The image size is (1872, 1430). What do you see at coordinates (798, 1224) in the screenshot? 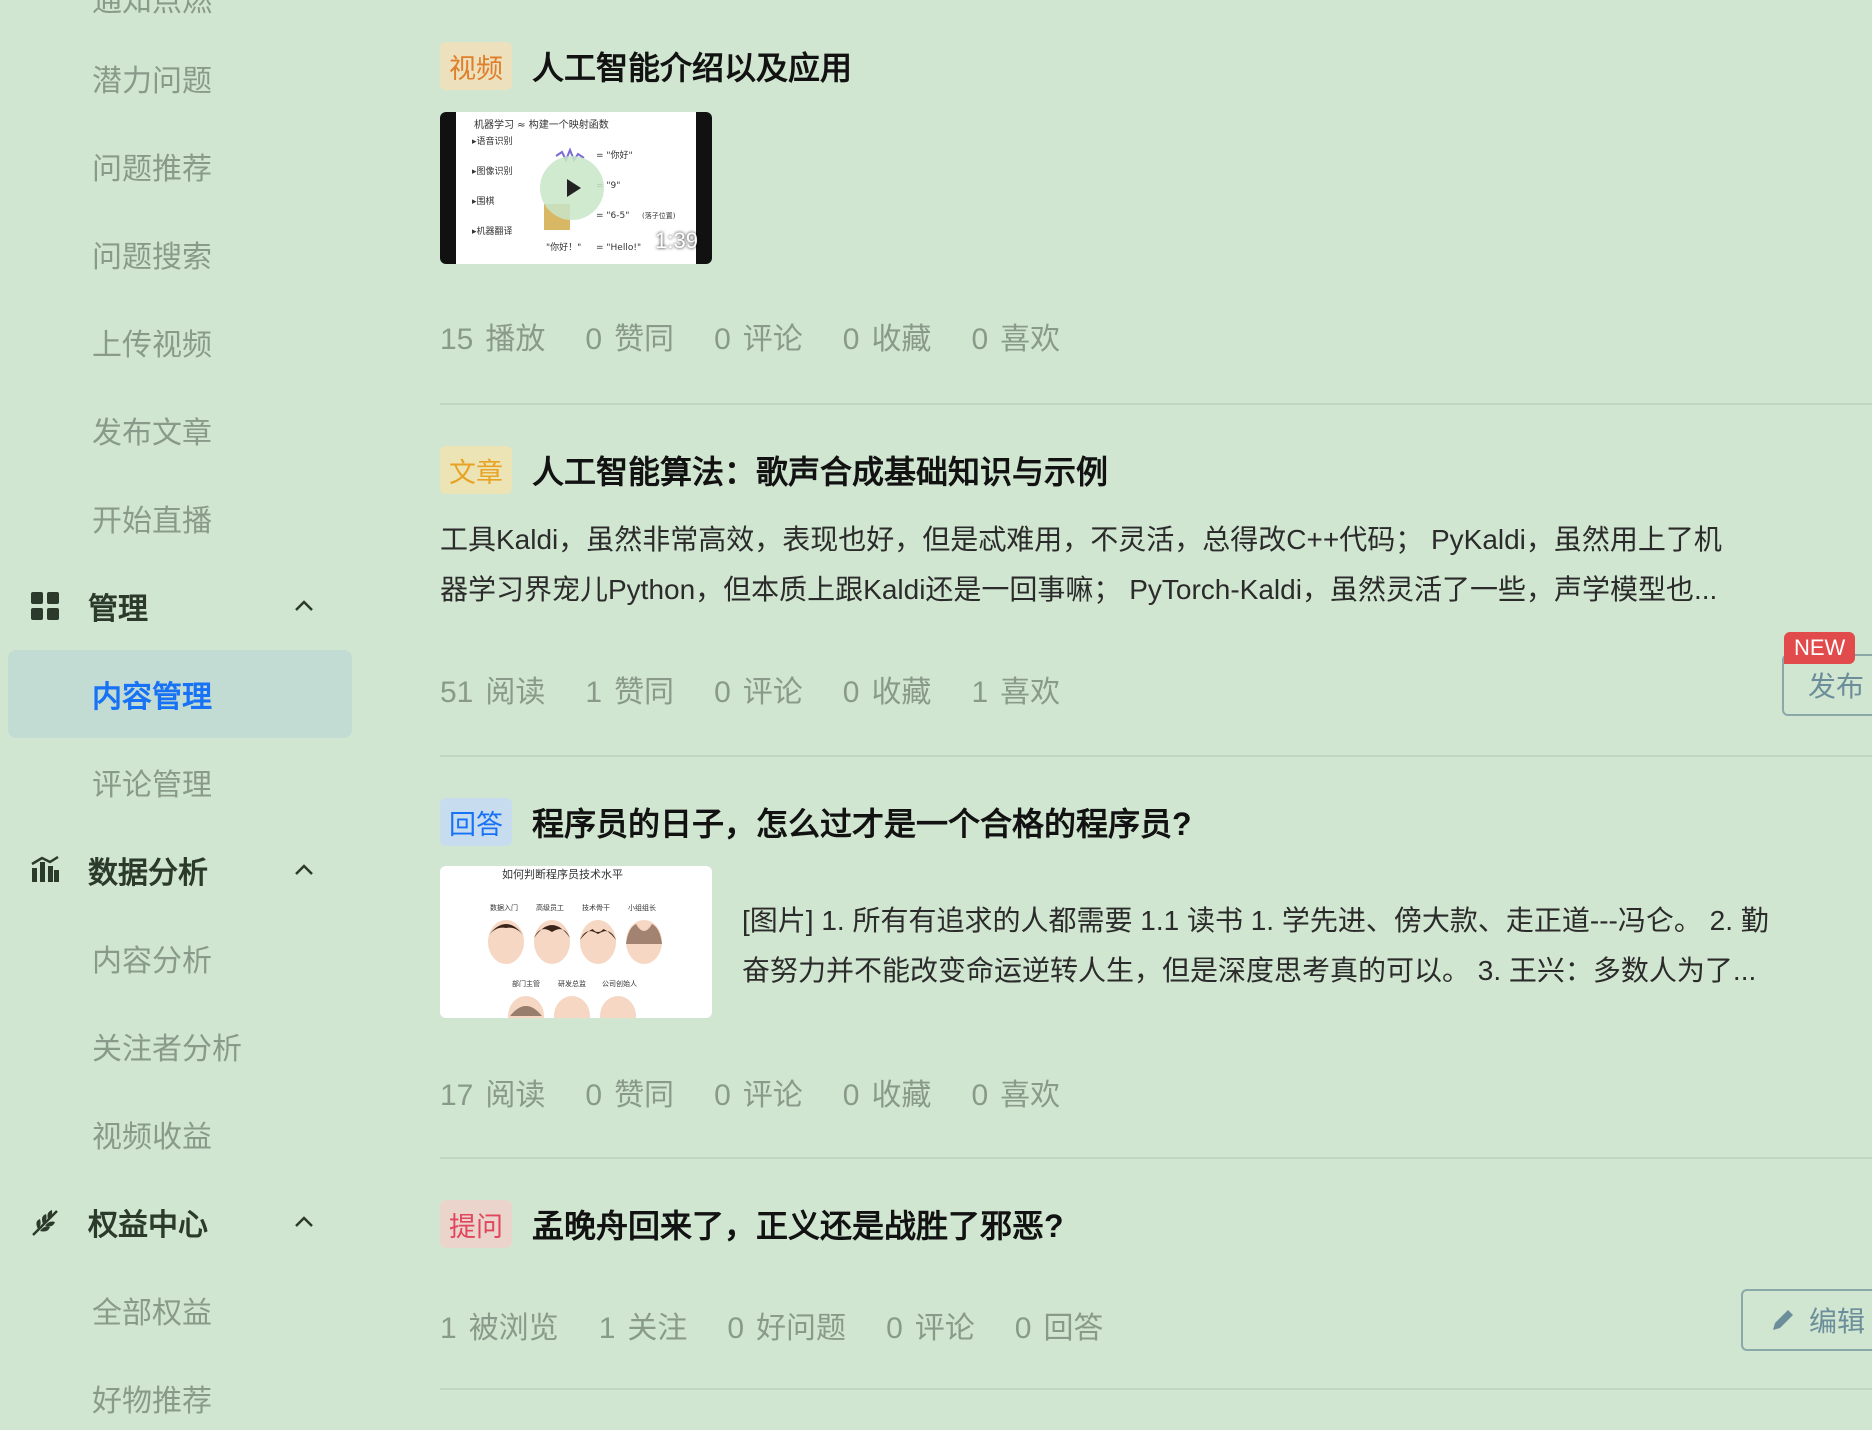
I see `card-title: 孟晚舟回来了，正义还是战胜了邪恶?` at bounding box center [798, 1224].